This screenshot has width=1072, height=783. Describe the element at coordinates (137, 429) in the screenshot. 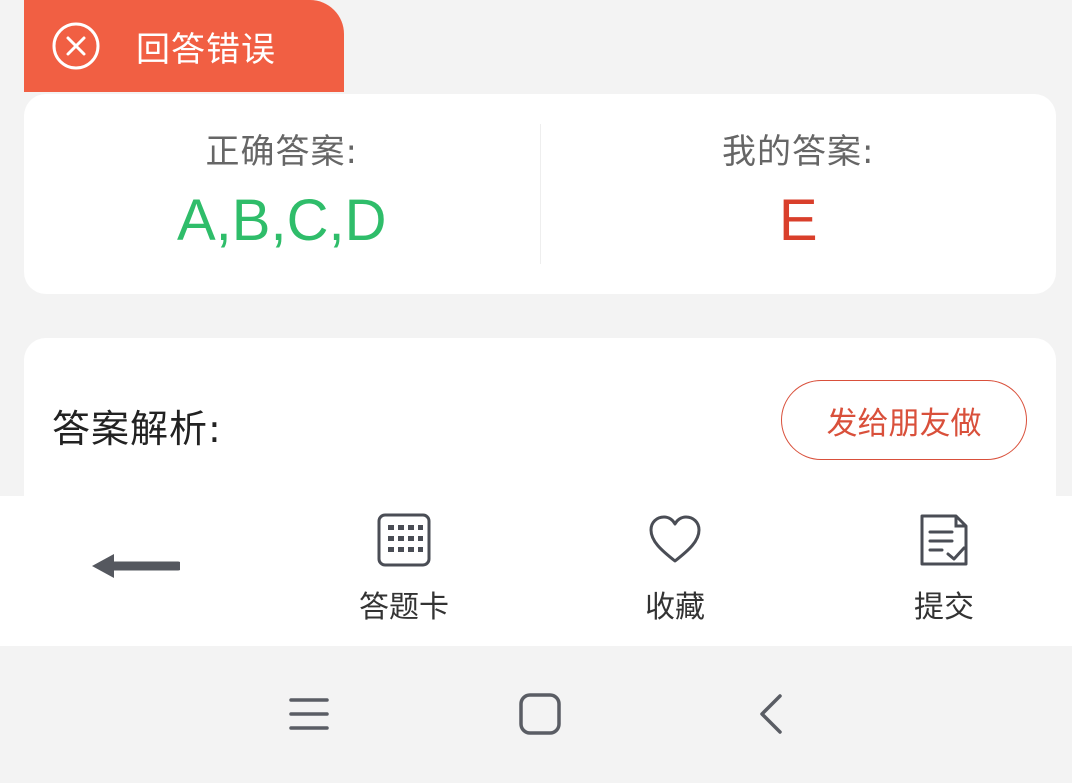

I see `analysis-title: 答案解析:` at that location.